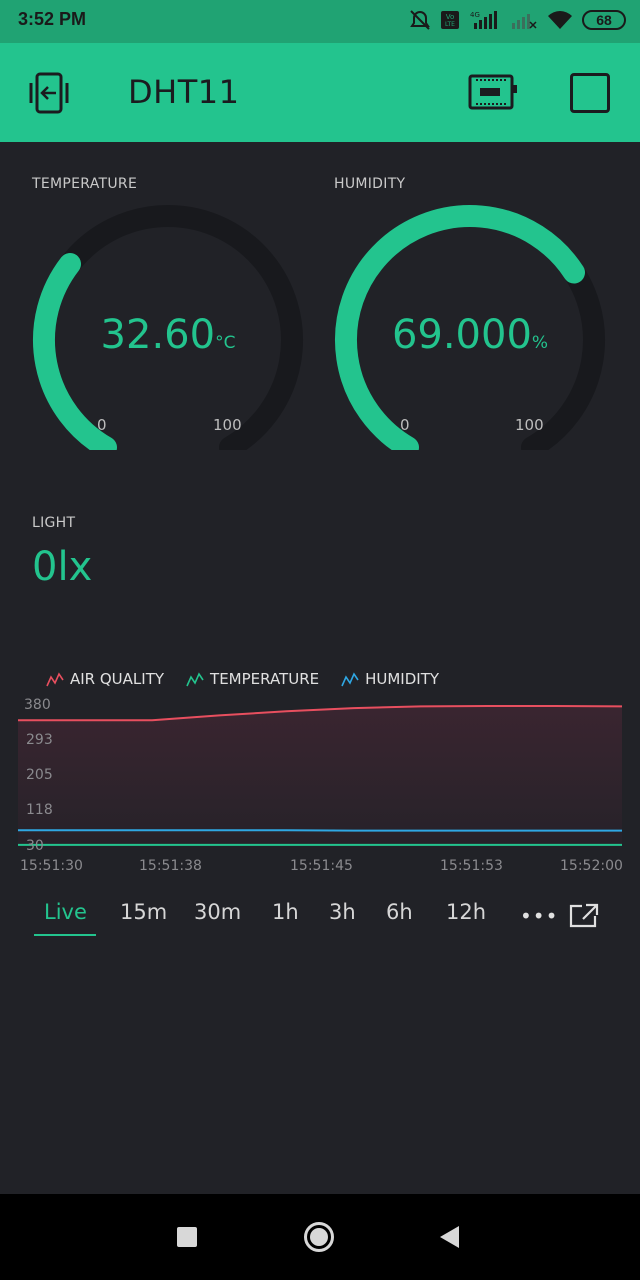 The image size is (640, 1280). I want to click on period-30m: 30m, so click(217, 912).